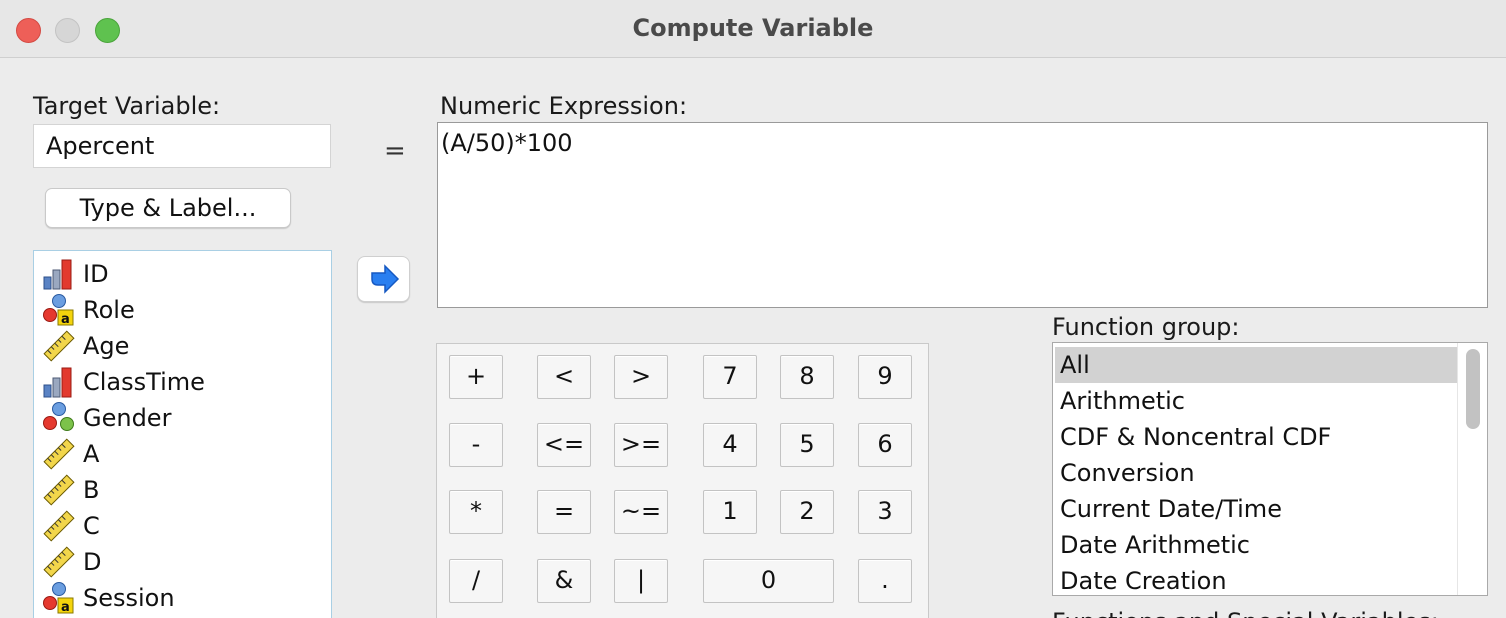 This screenshot has height=618, width=1506. Describe the element at coordinates (641, 445) in the screenshot. I see `key-greater-equal: >=` at that location.